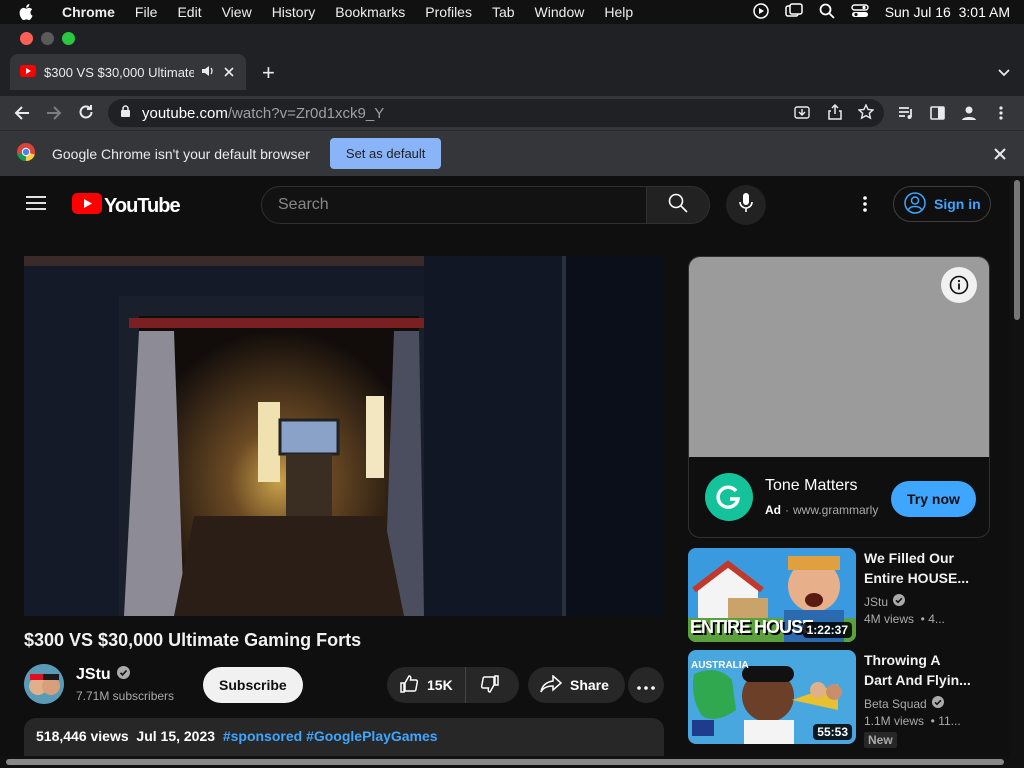 This screenshot has width=1024, height=768. Describe the element at coordinates (47, 38) in the screenshot. I see `minimize-window-button` at that location.